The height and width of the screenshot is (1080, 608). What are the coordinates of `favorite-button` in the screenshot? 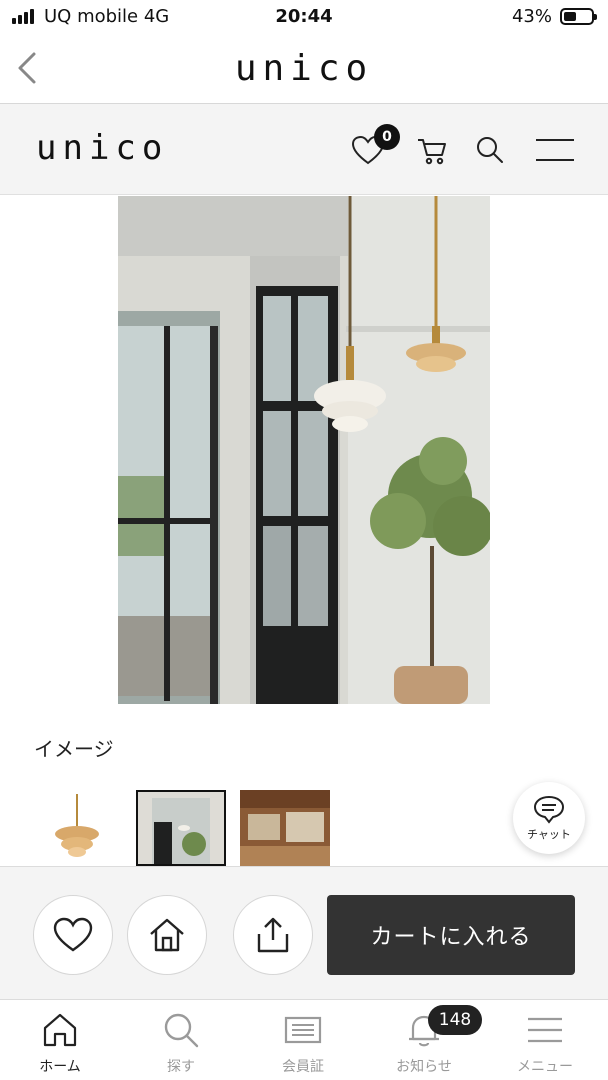 It's located at (73, 935).